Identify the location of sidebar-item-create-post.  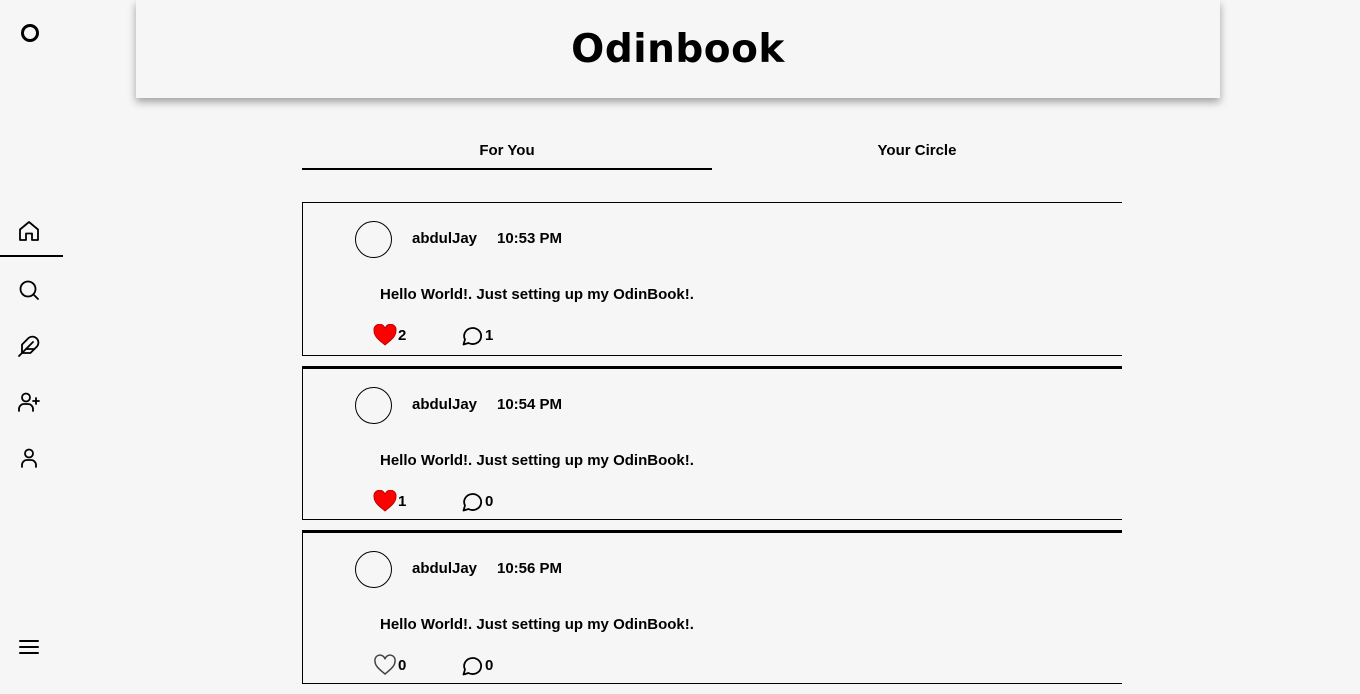
(31, 346).